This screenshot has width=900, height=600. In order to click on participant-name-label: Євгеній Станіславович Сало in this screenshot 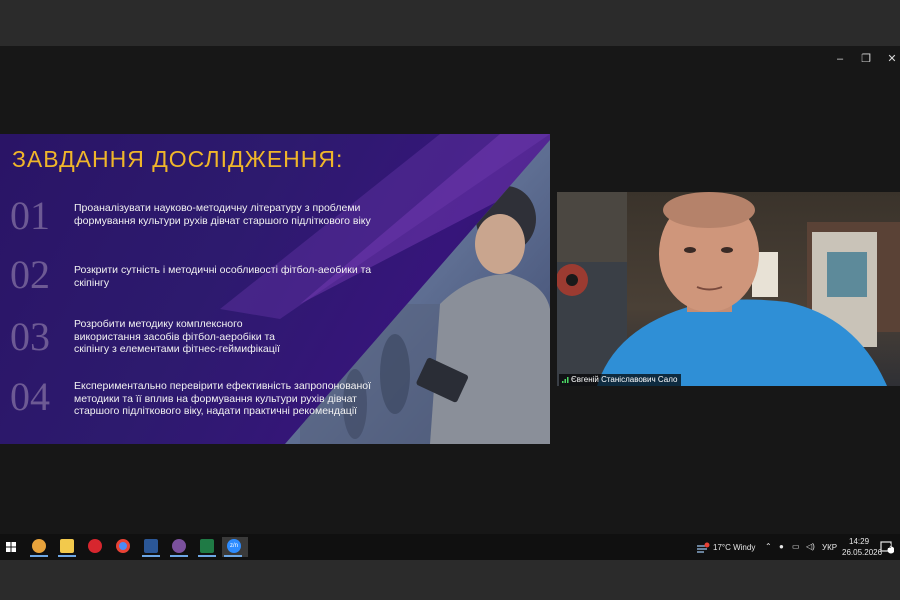, I will do `click(620, 380)`.